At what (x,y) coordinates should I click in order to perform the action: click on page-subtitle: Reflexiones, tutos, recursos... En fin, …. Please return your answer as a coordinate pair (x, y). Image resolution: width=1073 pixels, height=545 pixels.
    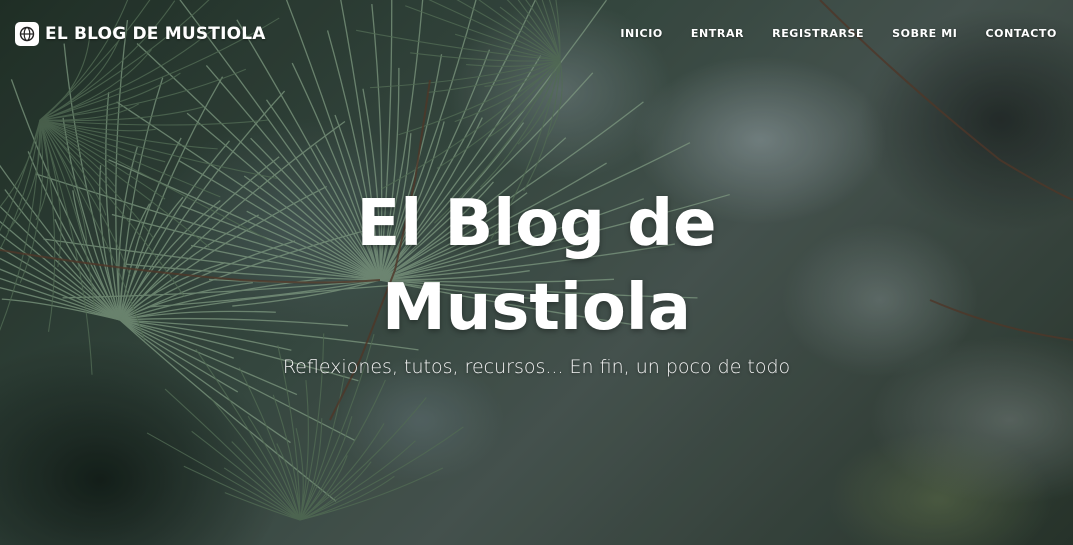
    Looking at the image, I should click on (536, 367).